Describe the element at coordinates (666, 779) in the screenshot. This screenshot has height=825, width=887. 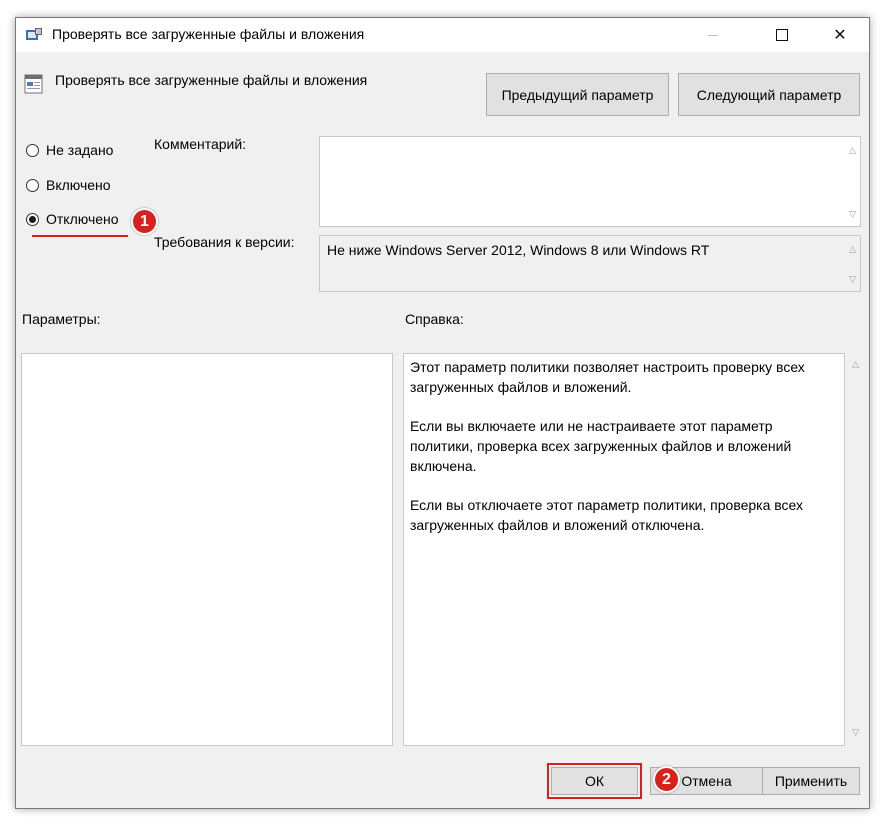
I see `annotation-marker-2: 2` at that location.